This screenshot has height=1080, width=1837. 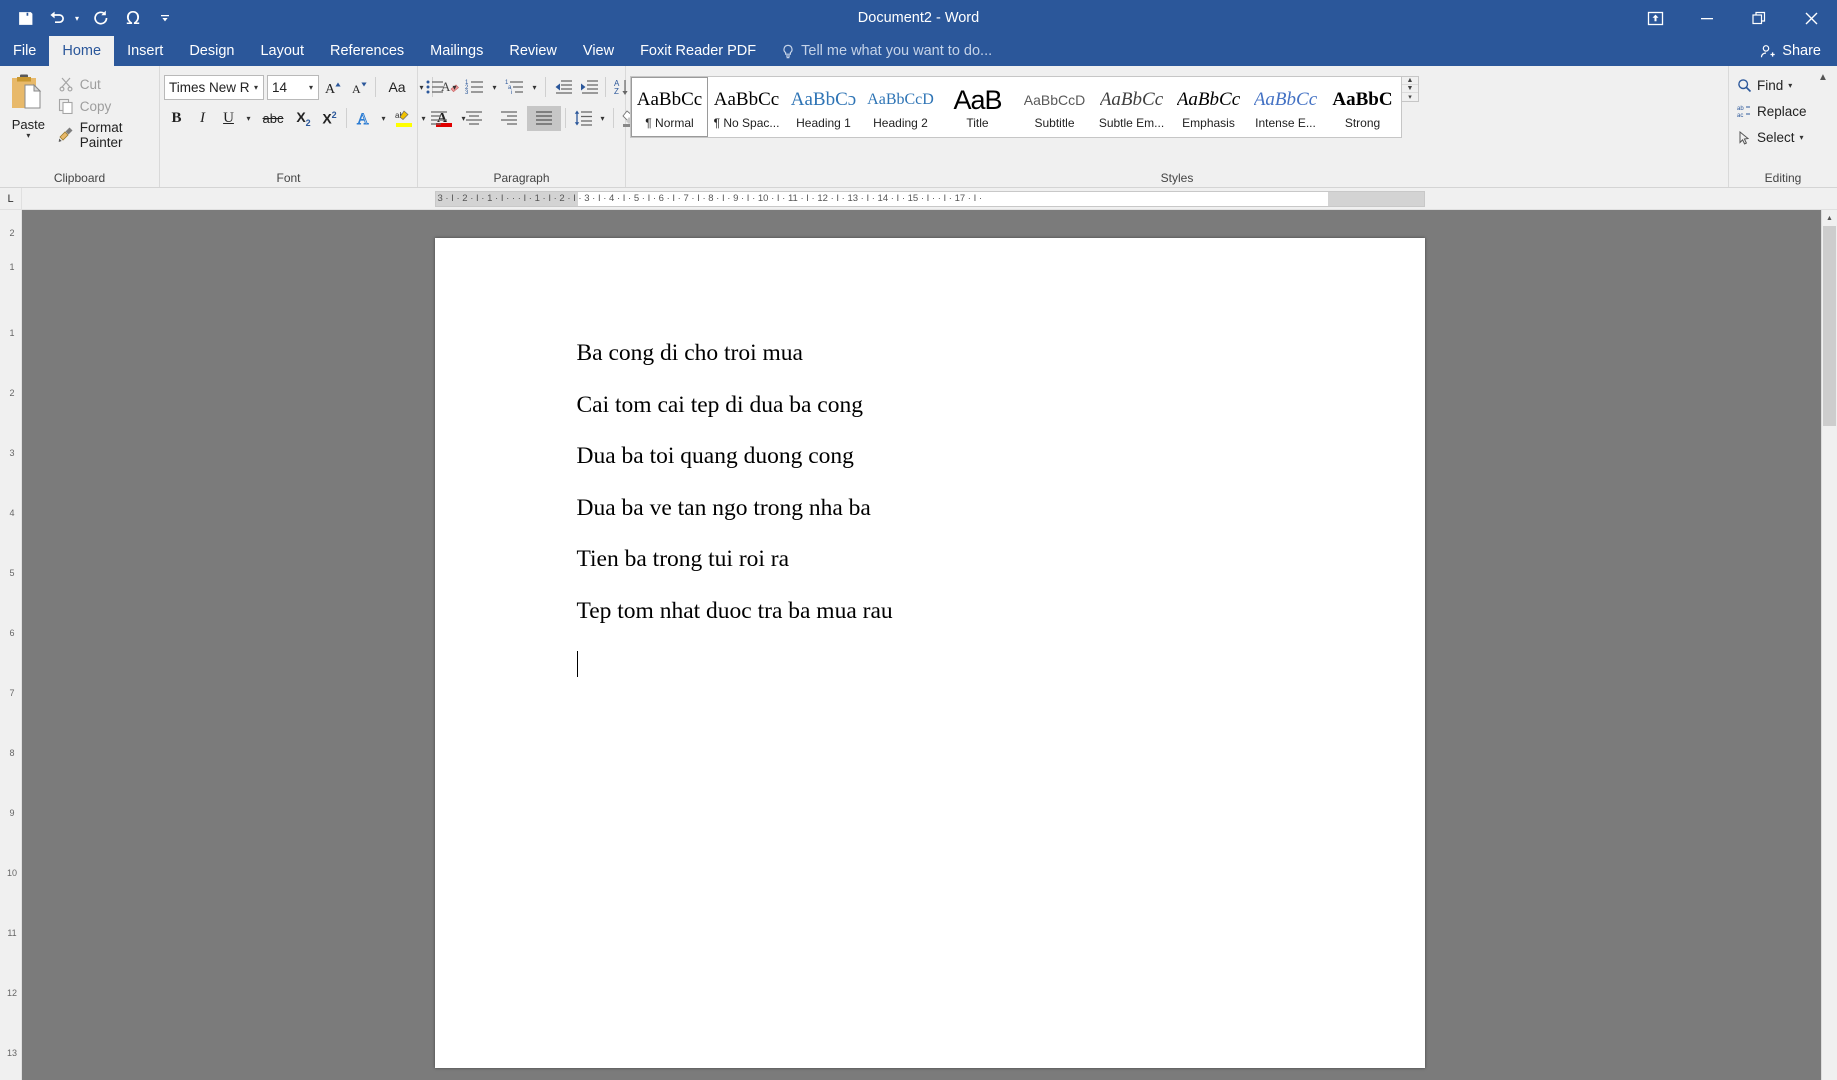 What do you see at coordinates (1054, 107) in the screenshot?
I see `style-subtitle: AaBbCcD Subtitle` at bounding box center [1054, 107].